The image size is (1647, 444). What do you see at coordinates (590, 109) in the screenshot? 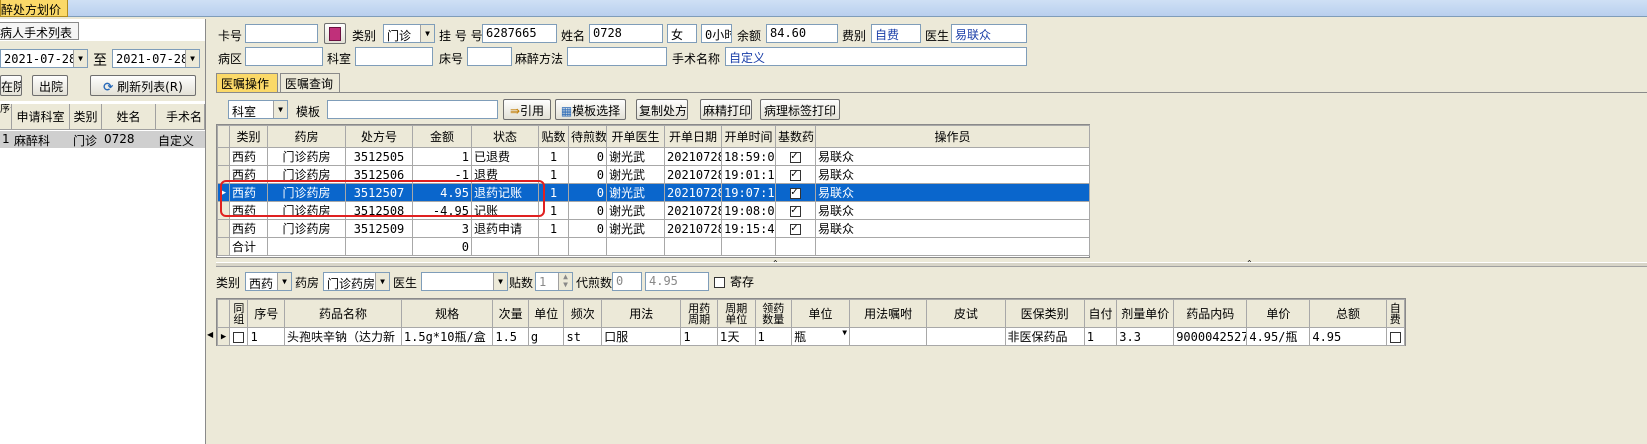
I see `template-select-button: ▦模板选择` at bounding box center [590, 109].